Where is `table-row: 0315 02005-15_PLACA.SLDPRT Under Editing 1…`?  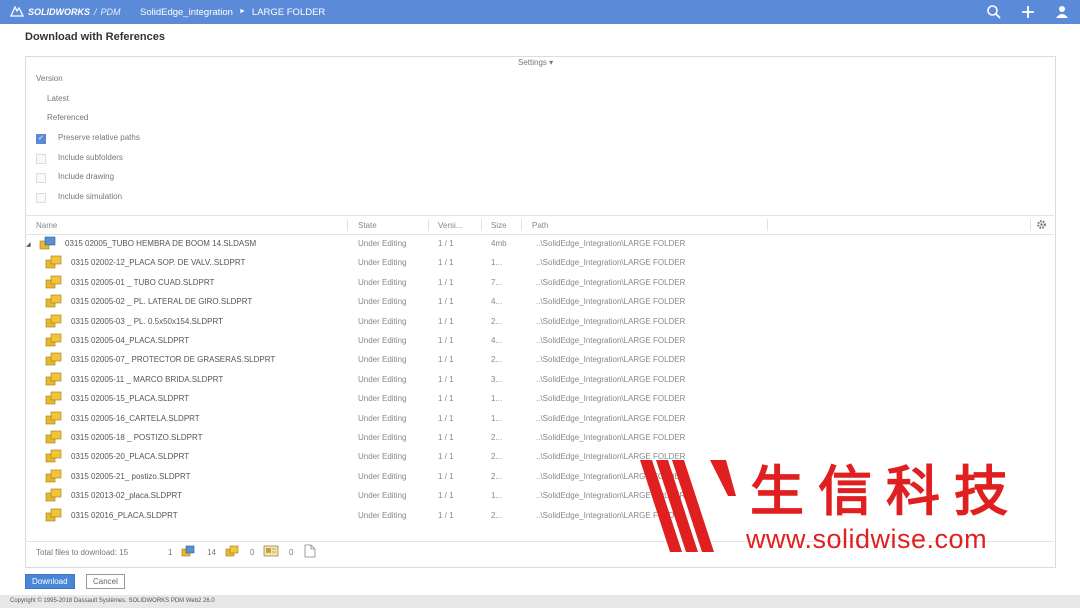
table-row: 0315 02005-15_PLACA.SLDPRT Under Editing 1… is located at coordinates (539, 398).